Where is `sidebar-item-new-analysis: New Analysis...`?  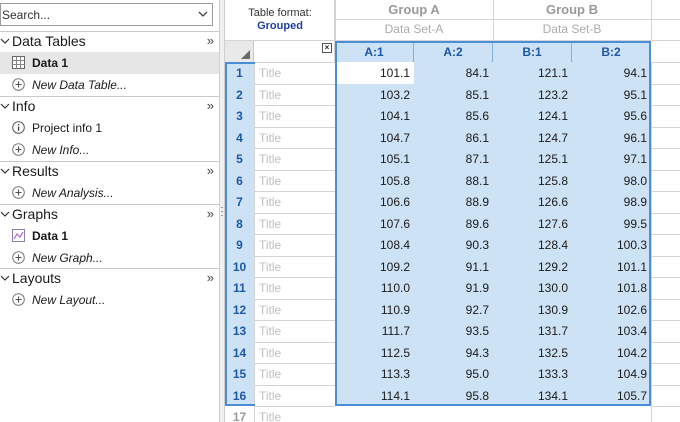
sidebar-item-new-analysis: New Analysis... is located at coordinates (109, 193).